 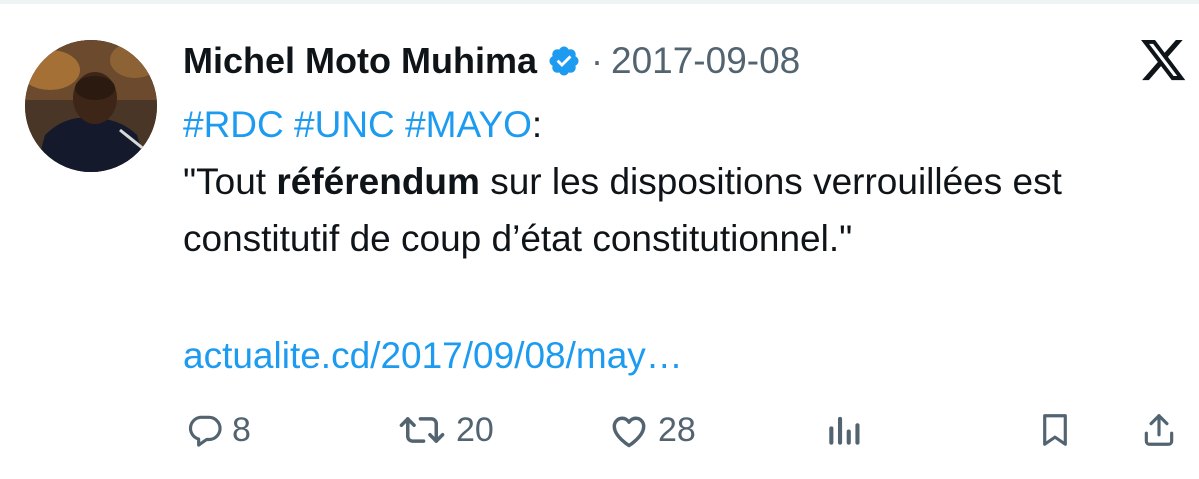 I want to click on heart-icon, so click(x=629, y=430).